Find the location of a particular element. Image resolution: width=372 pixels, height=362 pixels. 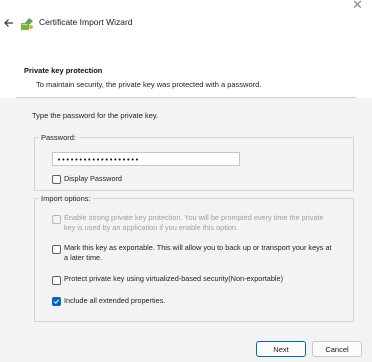

back-arrow-icon is located at coordinates (9, 23).